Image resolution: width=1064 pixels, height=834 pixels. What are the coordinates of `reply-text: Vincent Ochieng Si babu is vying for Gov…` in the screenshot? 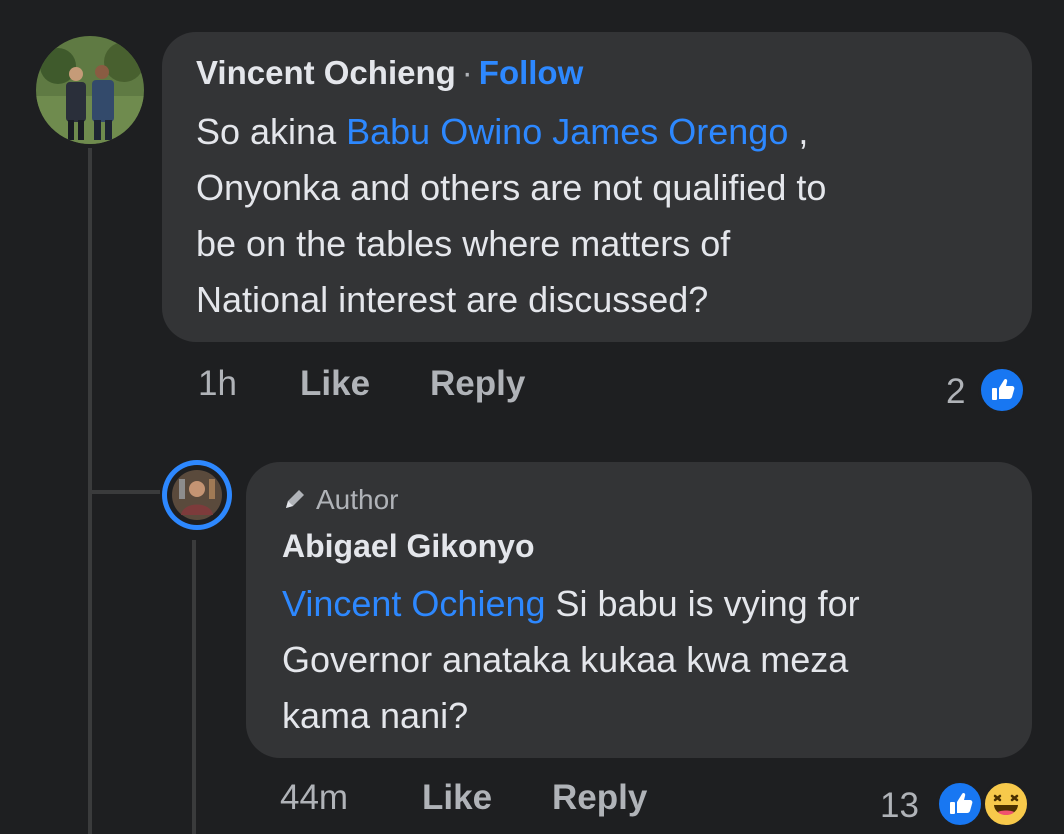 It's located at (652, 660).